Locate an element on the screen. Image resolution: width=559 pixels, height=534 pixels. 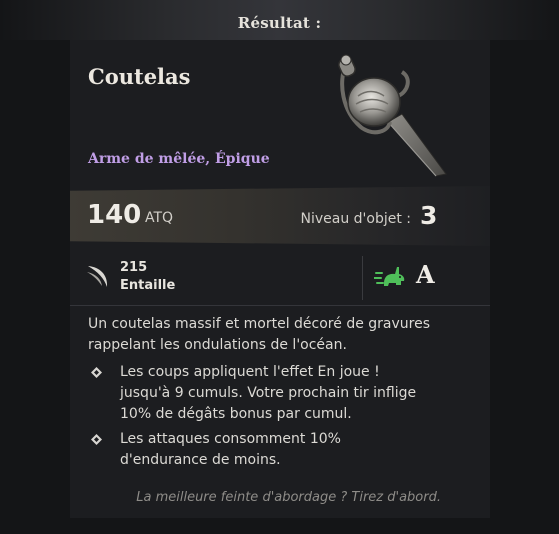
result-header-title: Résultat : is located at coordinates (279, 23).